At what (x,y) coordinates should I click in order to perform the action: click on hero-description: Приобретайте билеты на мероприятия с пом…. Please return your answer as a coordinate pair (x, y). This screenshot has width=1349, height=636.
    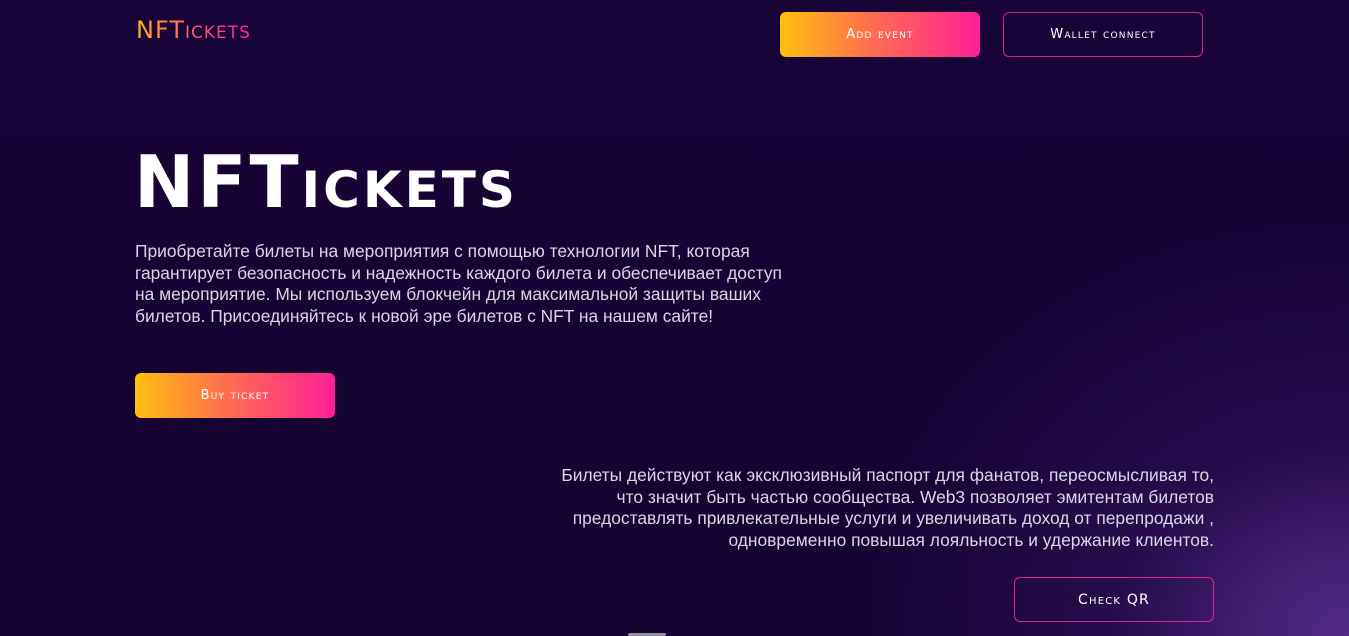
    Looking at the image, I should click on (458, 283).